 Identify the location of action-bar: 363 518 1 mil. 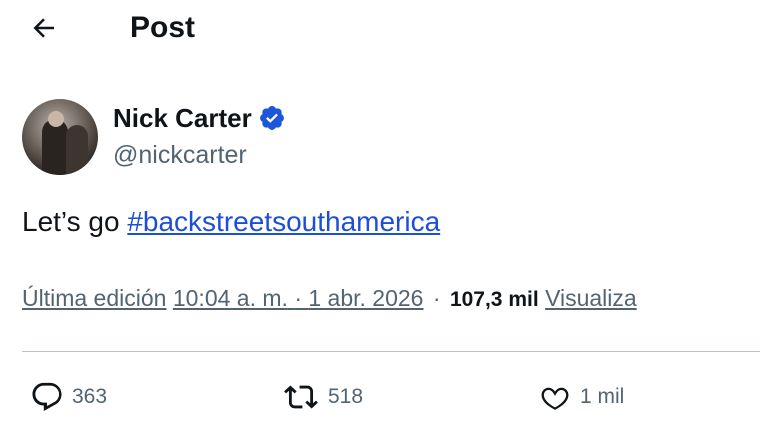
(380, 397).